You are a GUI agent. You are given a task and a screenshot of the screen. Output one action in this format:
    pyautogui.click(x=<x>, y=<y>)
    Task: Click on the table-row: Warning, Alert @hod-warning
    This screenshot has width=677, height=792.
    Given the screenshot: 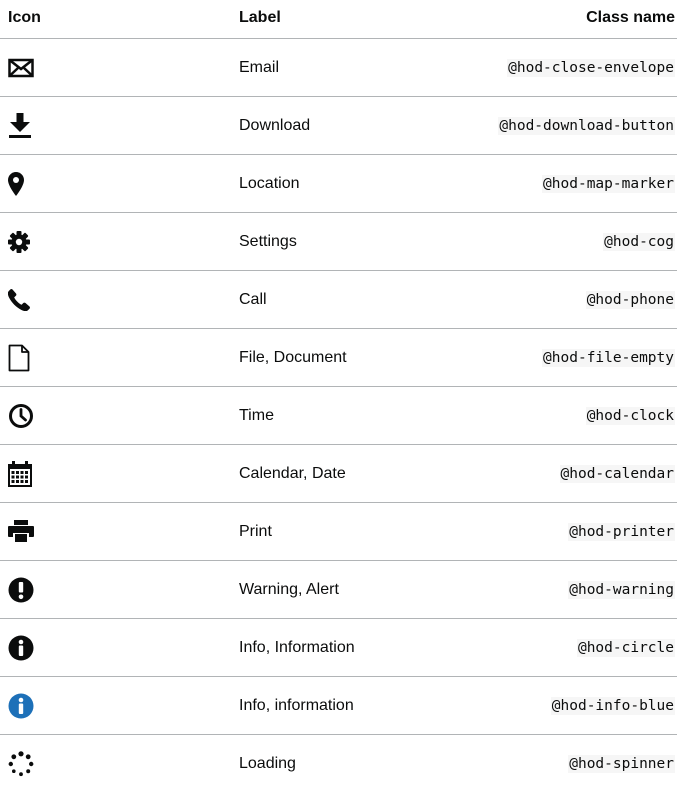 What is the action you would take?
    pyautogui.click(x=338, y=590)
    